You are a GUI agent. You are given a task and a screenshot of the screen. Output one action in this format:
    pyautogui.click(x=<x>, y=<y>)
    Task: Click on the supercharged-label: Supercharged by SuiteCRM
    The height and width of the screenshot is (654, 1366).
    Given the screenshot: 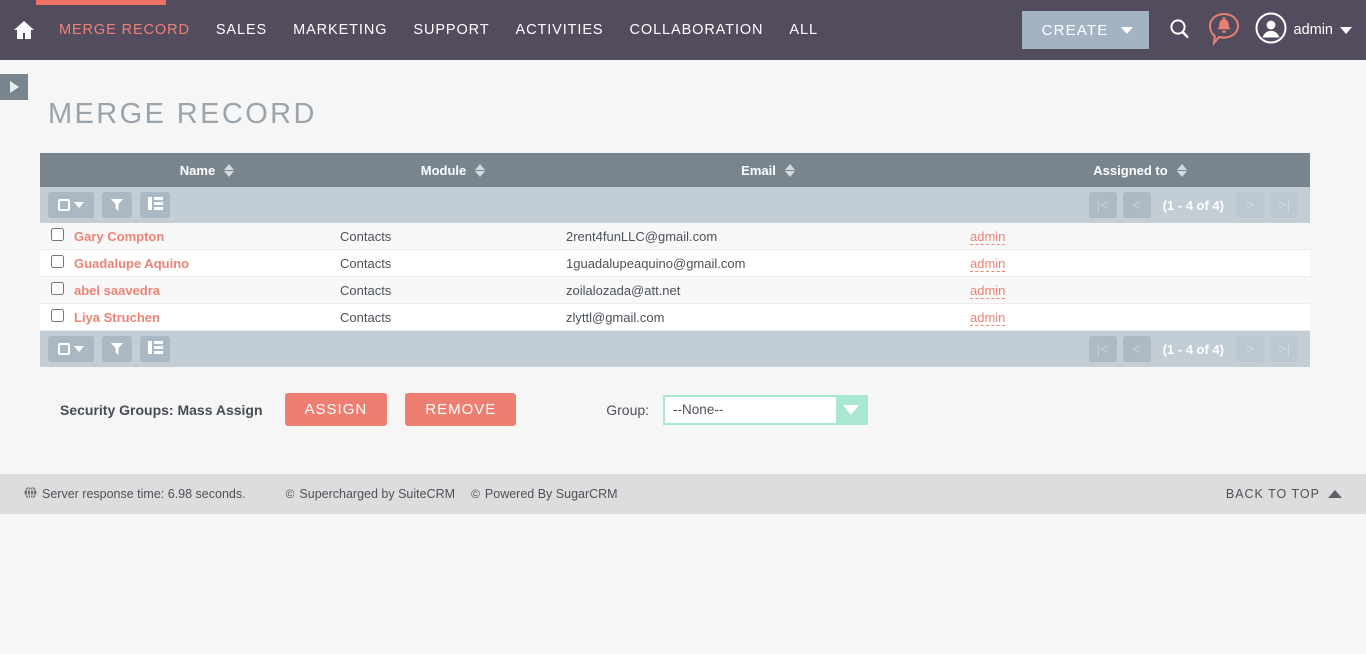 What is the action you would take?
    pyautogui.click(x=377, y=494)
    